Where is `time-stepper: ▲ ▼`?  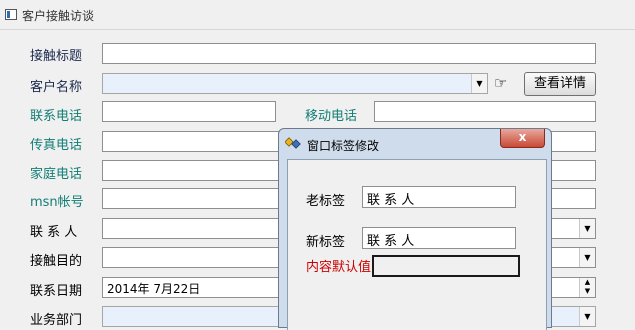
time-stepper: ▲ ▼ is located at coordinates (573, 287).